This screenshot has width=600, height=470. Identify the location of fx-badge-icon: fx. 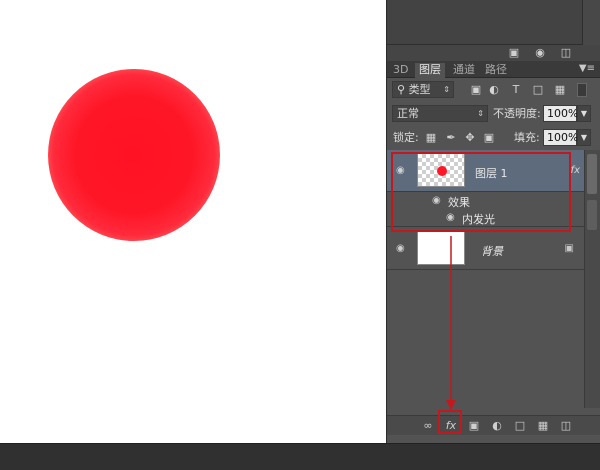
(575, 170).